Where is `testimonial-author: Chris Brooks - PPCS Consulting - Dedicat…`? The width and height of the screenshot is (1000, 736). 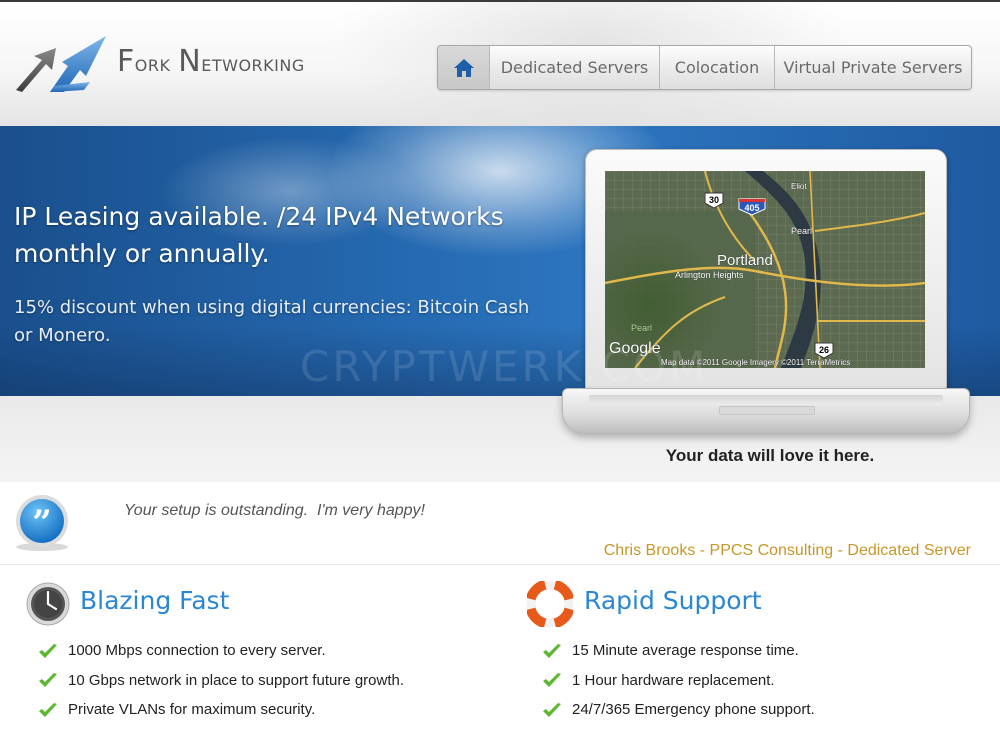
testimonial-author: Chris Brooks - PPCS Consulting - Dedicat… is located at coordinates (787, 550).